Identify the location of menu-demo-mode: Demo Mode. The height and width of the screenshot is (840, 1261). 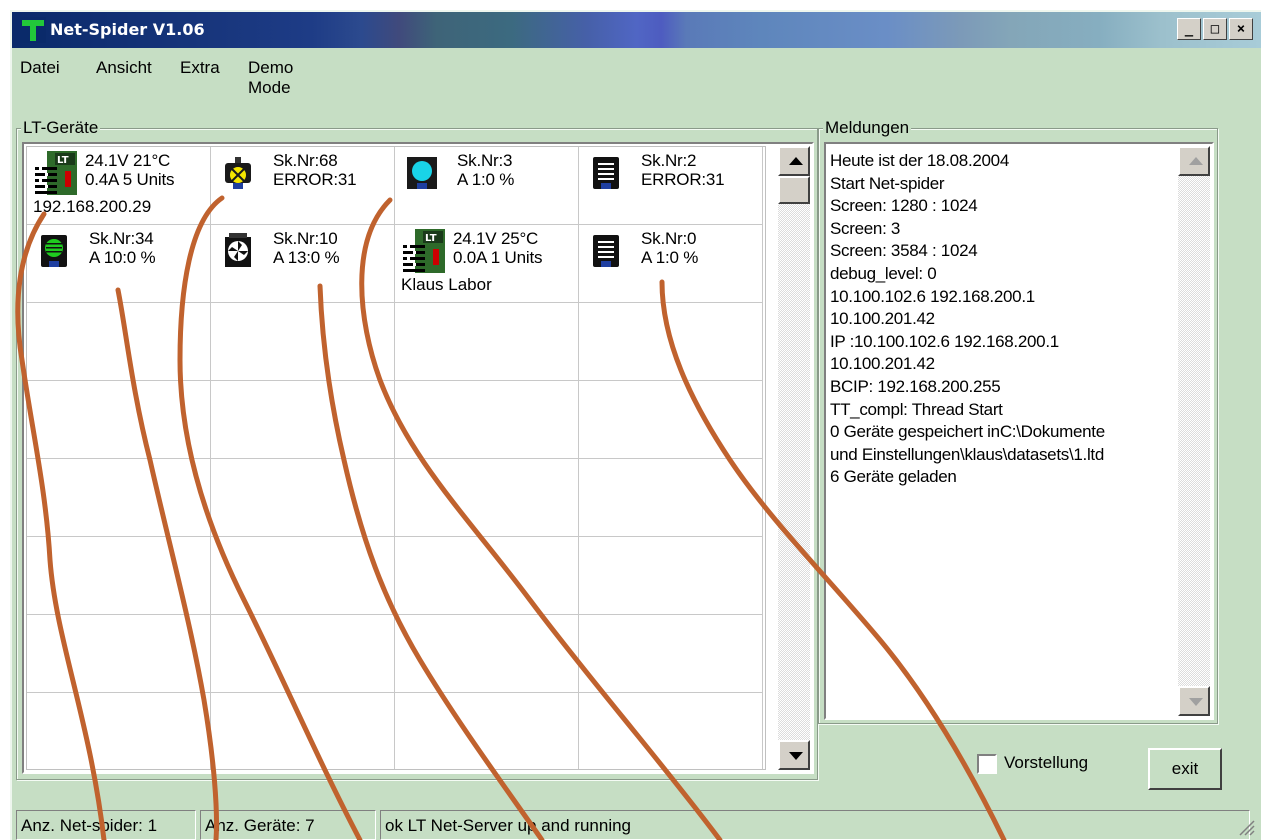
(270, 78).